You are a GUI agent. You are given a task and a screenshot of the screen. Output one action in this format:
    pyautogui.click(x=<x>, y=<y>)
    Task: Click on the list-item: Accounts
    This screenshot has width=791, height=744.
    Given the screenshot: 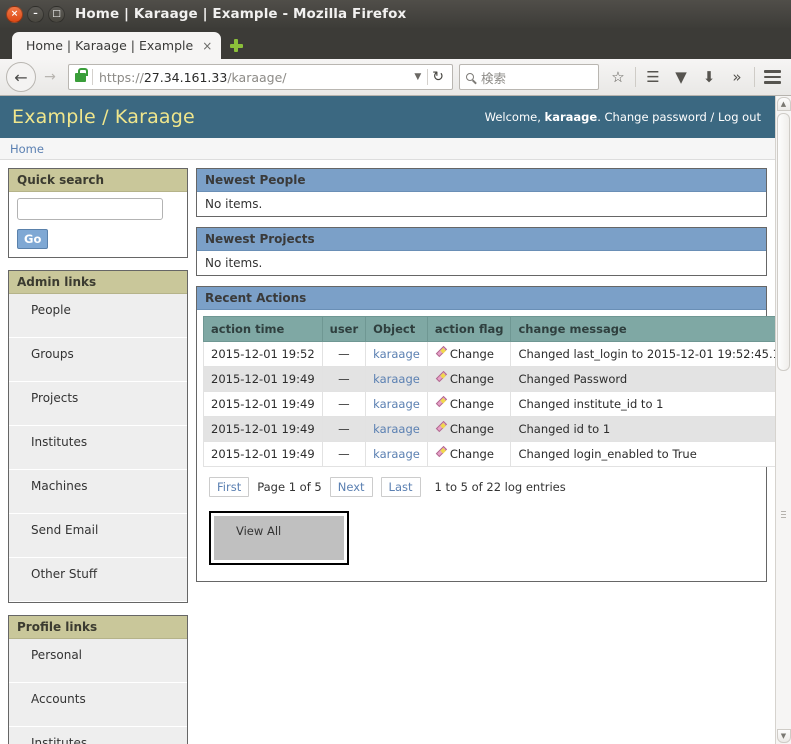 What is the action you would take?
    pyautogui.click(x=98, y=705)
    